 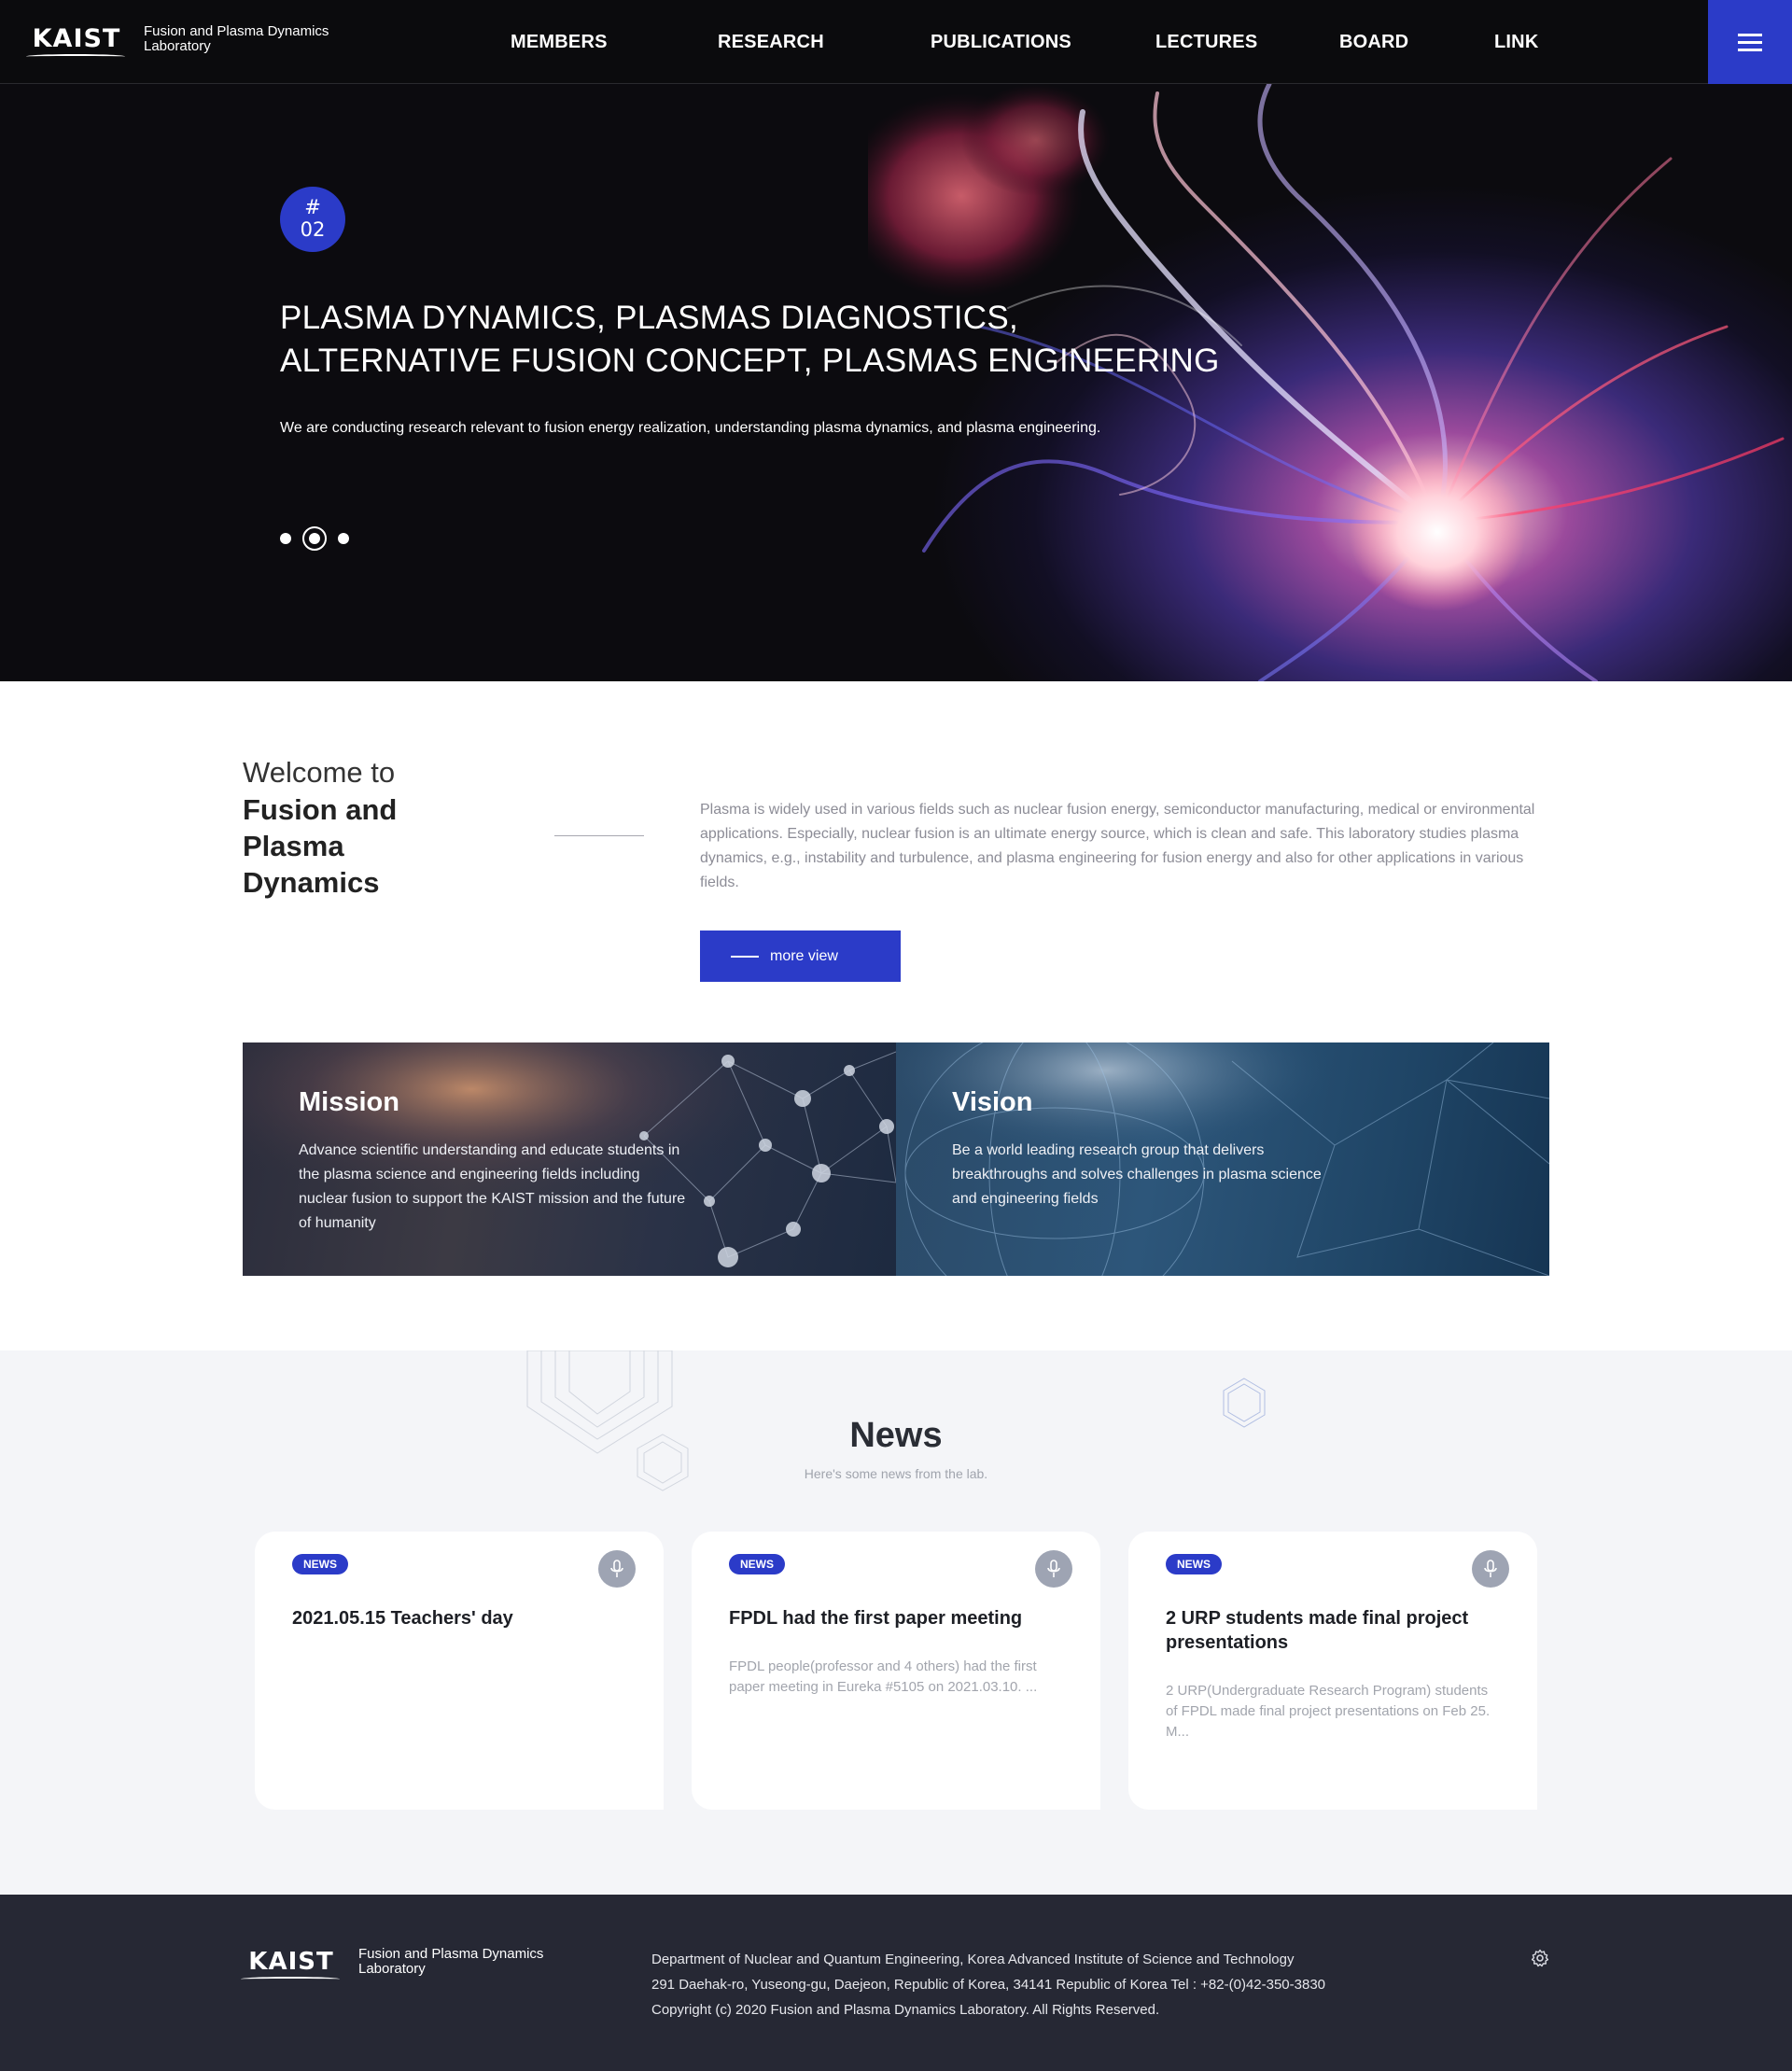 I want to click on nav-publications: PUBLICATIONS, so click(x=1001, y=42).